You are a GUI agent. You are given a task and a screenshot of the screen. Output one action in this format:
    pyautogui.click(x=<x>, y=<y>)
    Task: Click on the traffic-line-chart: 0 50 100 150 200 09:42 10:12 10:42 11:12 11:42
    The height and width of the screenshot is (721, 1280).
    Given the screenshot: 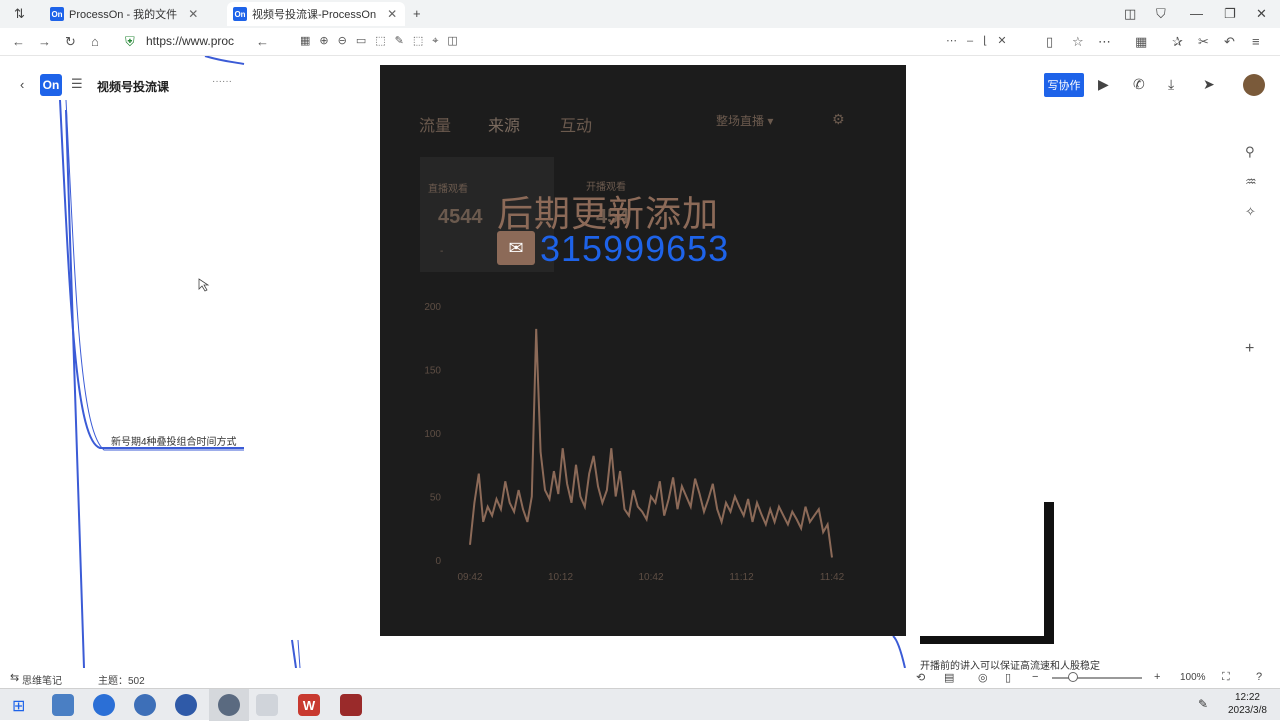 What is the action you would take?
    pyautogui.click(x=634, y=442)
    